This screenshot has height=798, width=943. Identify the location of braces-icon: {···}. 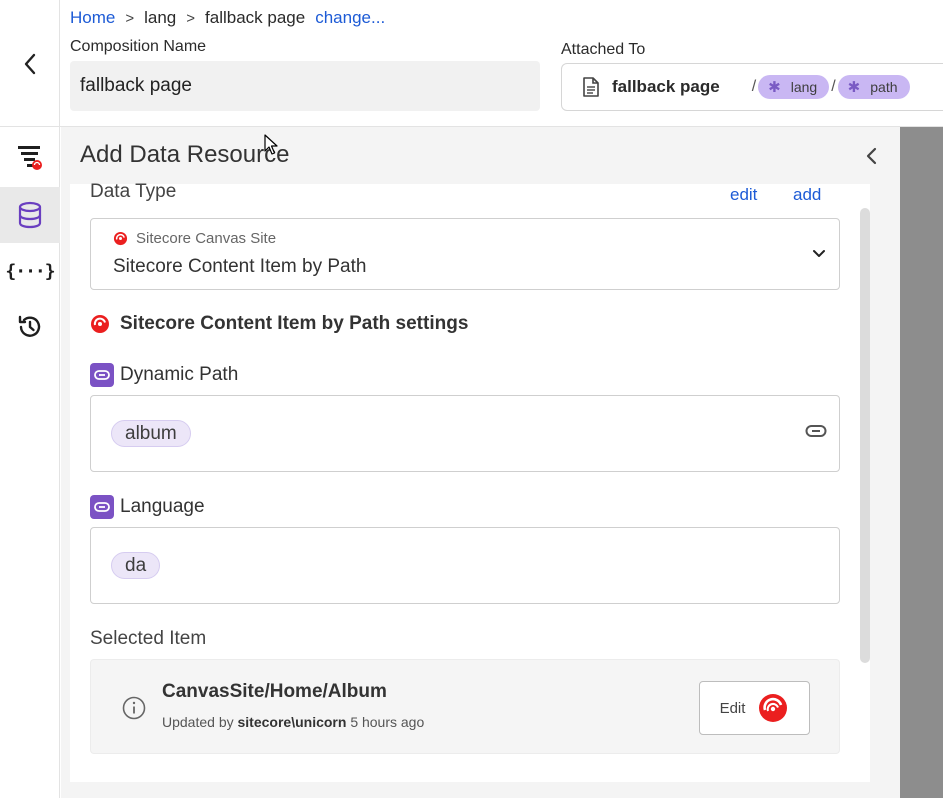
(30, 271).